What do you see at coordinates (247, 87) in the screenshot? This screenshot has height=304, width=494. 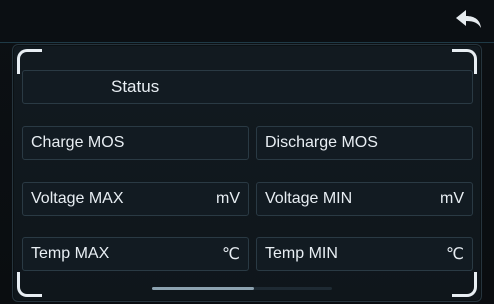 I see `status-header: Status` at bounding box center [247, 87].